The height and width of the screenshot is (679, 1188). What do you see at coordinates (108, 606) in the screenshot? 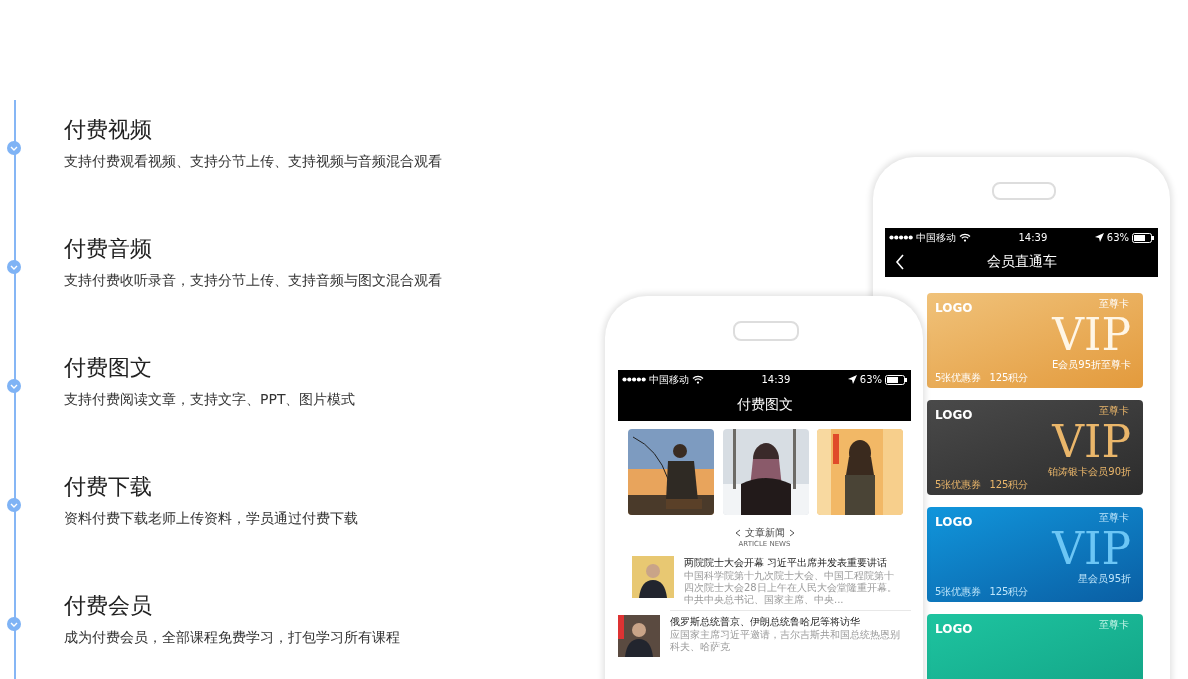
I see `feature-title: 付费会员` at bounding box center [108, 606].